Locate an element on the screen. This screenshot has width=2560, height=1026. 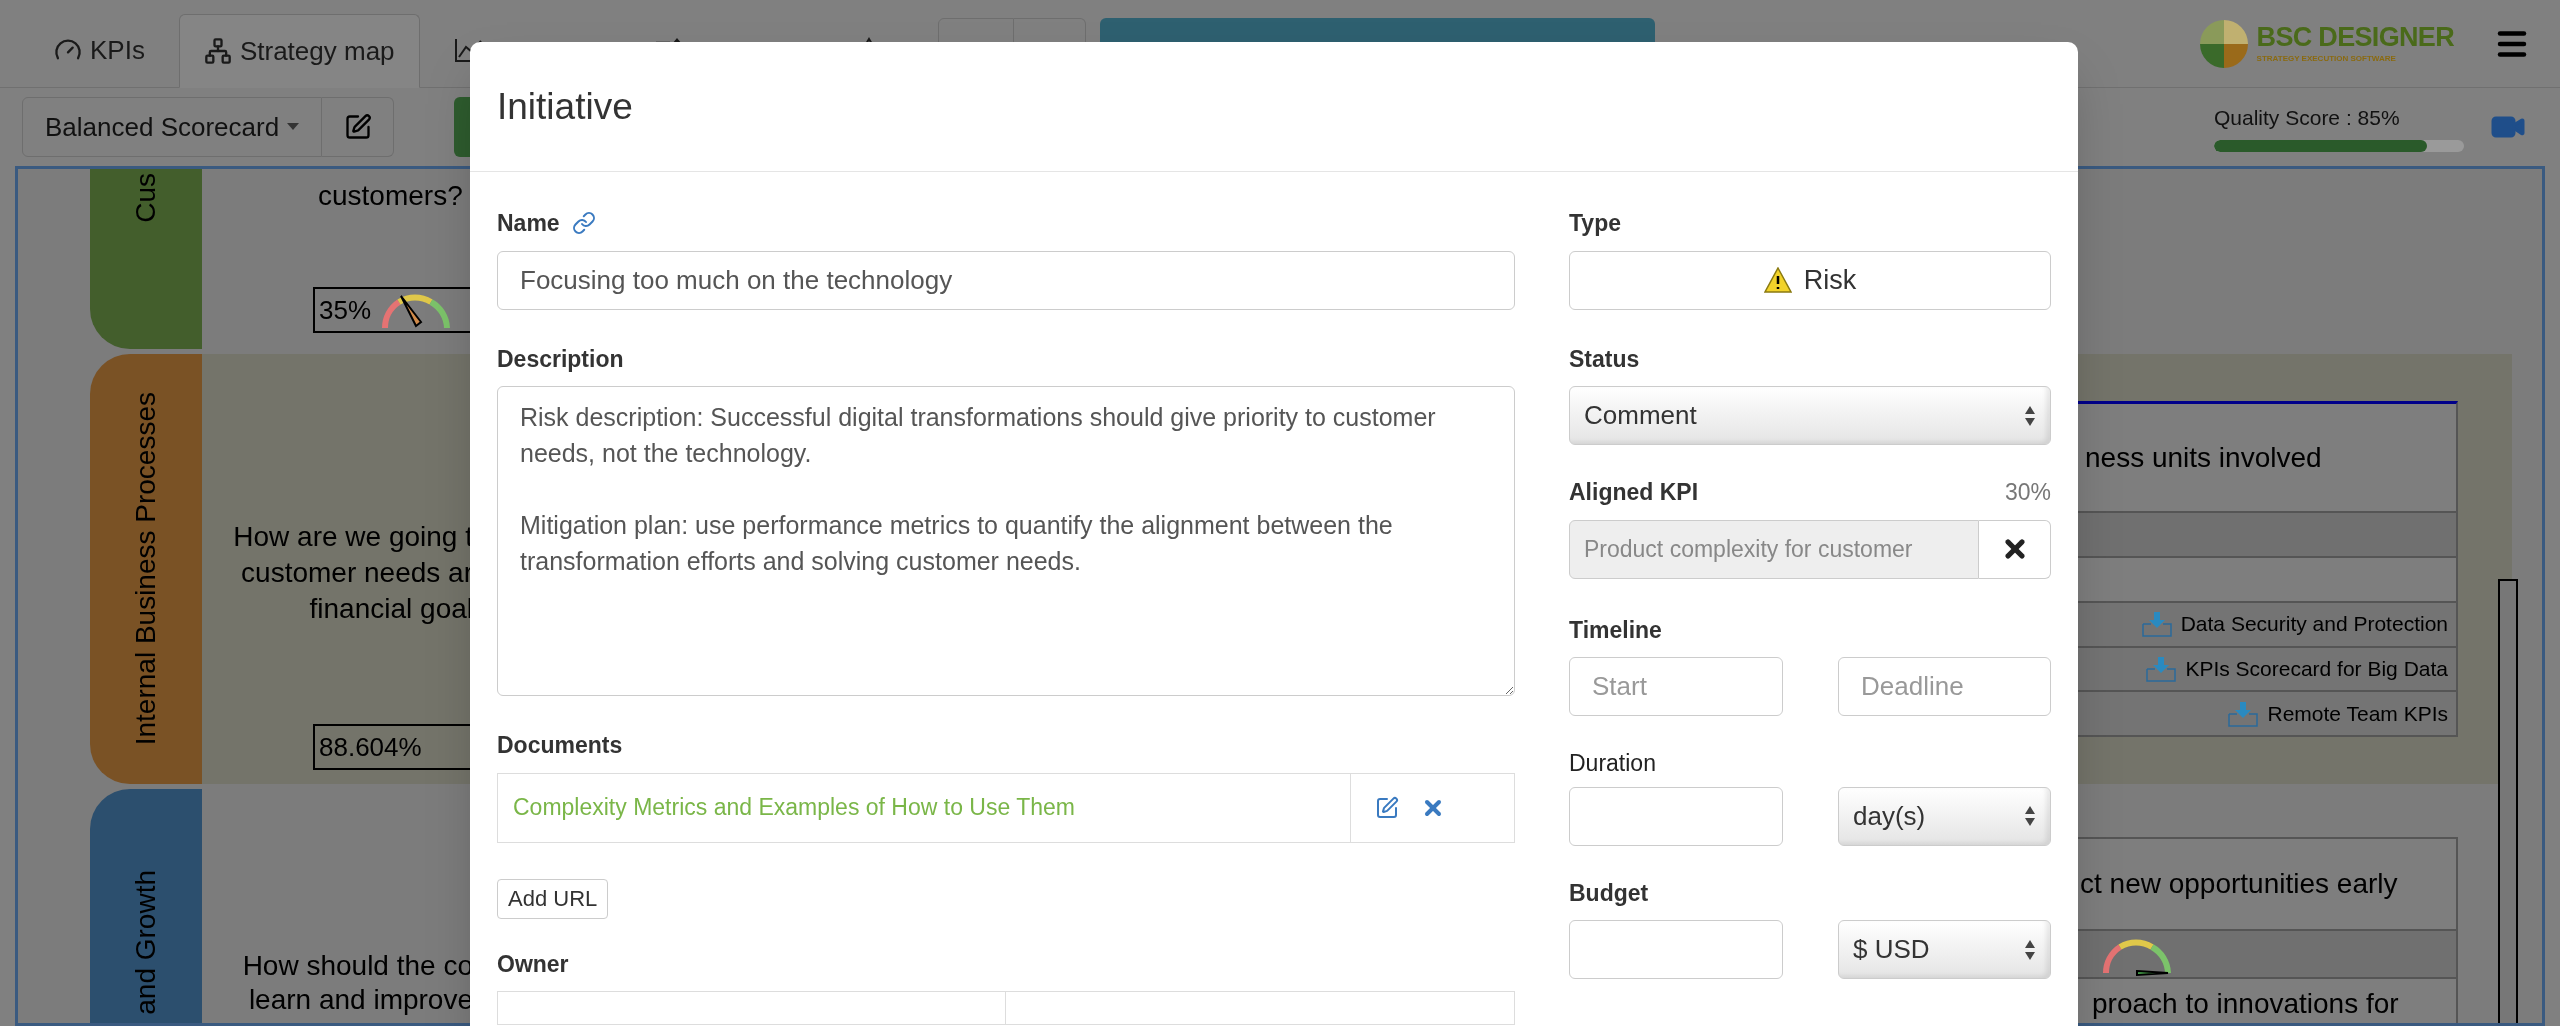
field-label: Timeline is located at coordinates (1616, 630).